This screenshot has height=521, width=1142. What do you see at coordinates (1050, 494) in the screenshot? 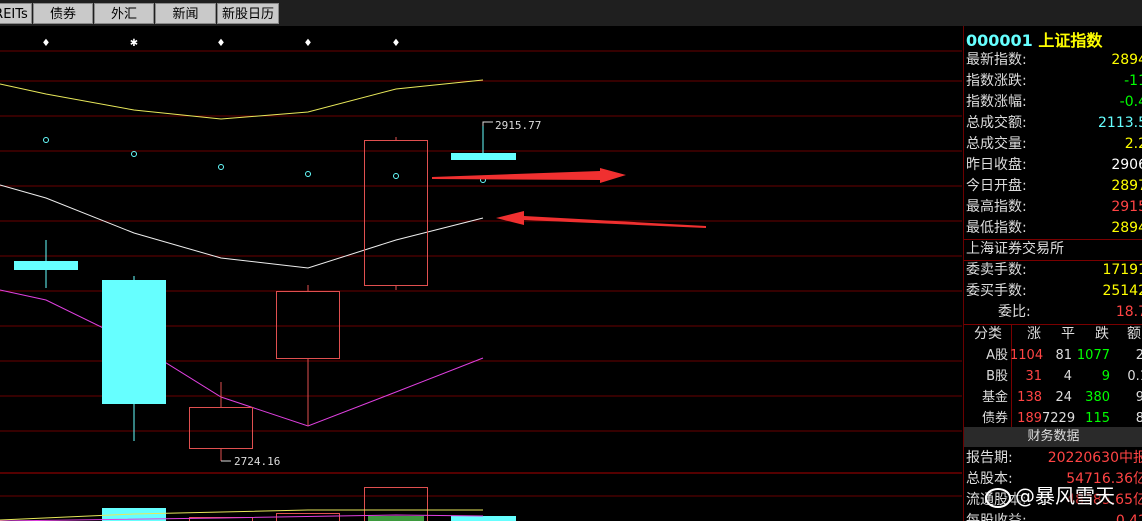
I see `weibo-watermark: @暴风雪天` at bounding box center [1050, 494].